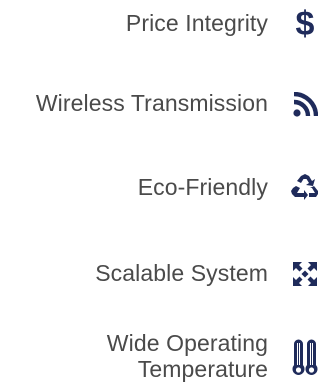 This screenshot has height=392, width=332. Describe the element at coordinates (151, 103) in the screenshot. I see `feature-label: Wireless Transmission` at that location.